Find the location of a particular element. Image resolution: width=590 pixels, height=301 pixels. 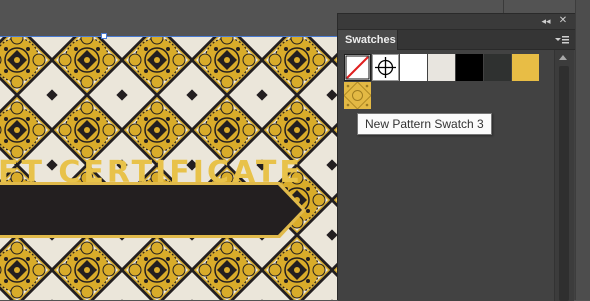

swatch-black is located at coordinates (469, 67).